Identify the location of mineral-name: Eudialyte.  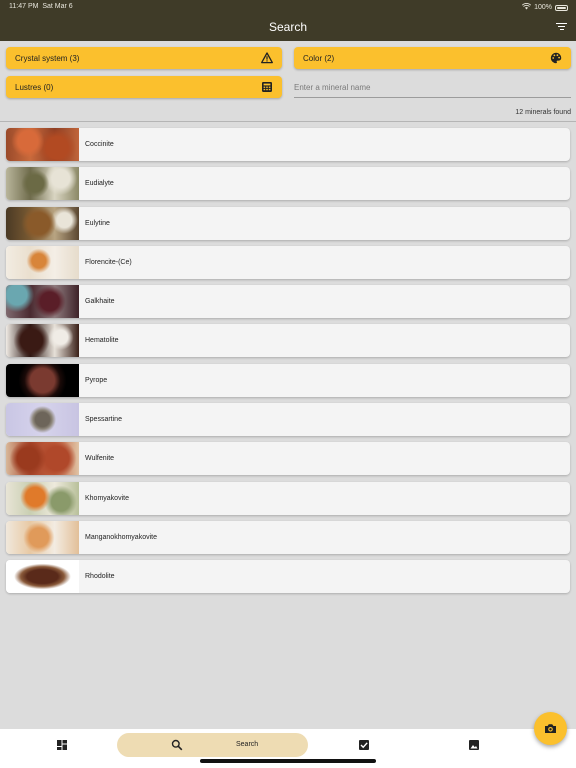
(99, 184).